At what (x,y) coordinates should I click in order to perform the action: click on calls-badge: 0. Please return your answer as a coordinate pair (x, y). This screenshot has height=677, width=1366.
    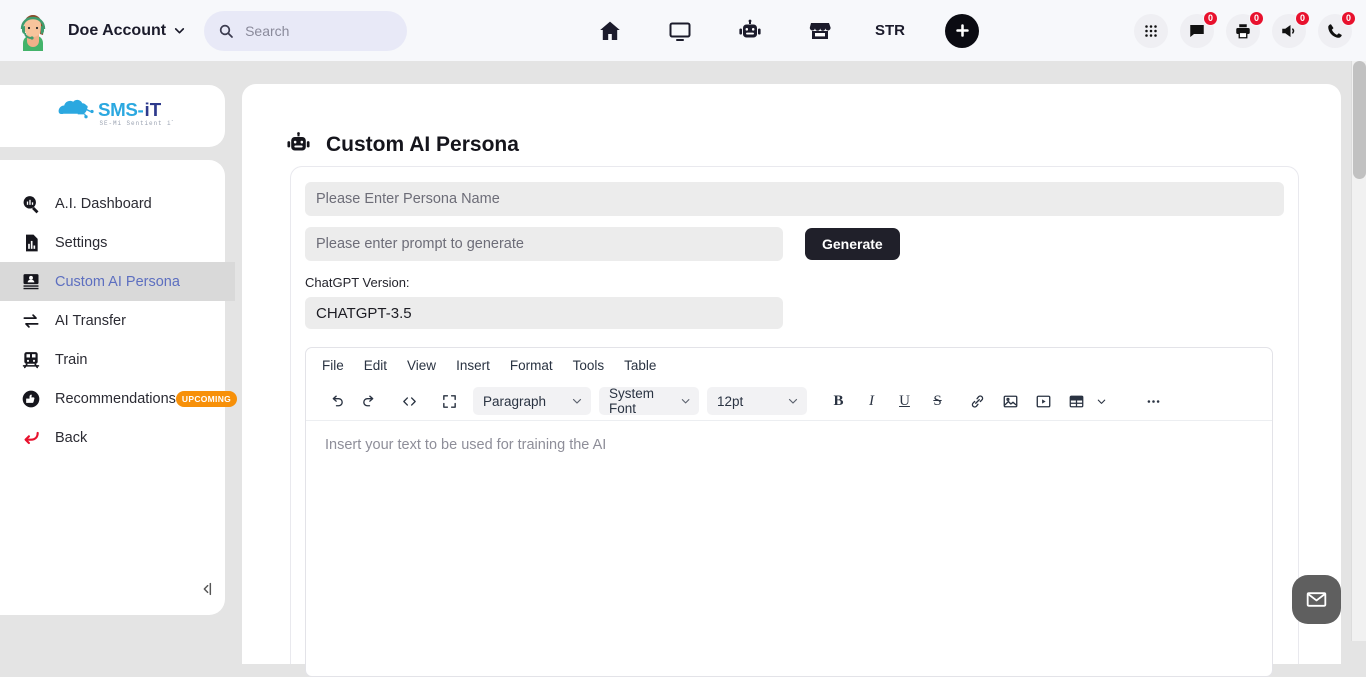
    Looking at the image, I should click on (1348, 18).